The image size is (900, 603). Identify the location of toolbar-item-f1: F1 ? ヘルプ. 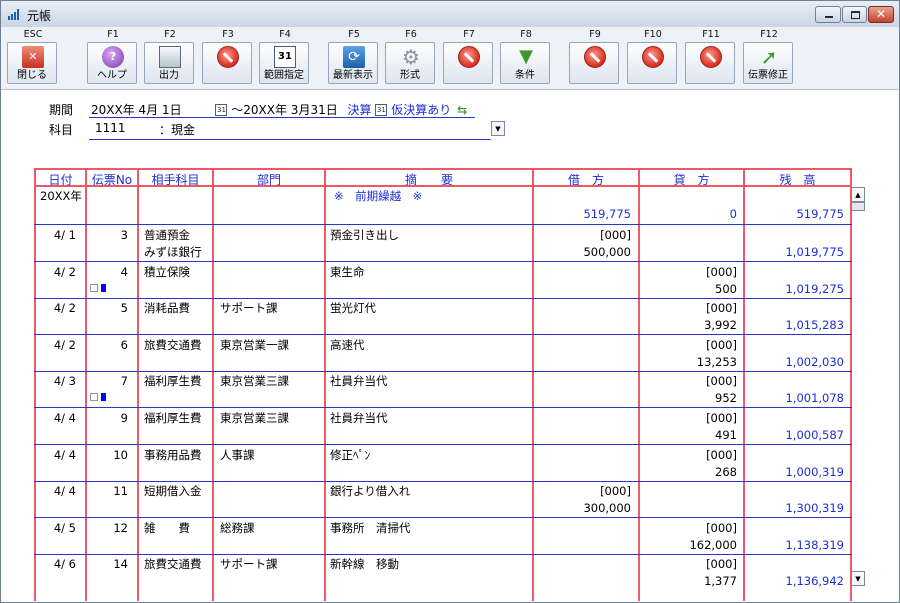
(113, 57).